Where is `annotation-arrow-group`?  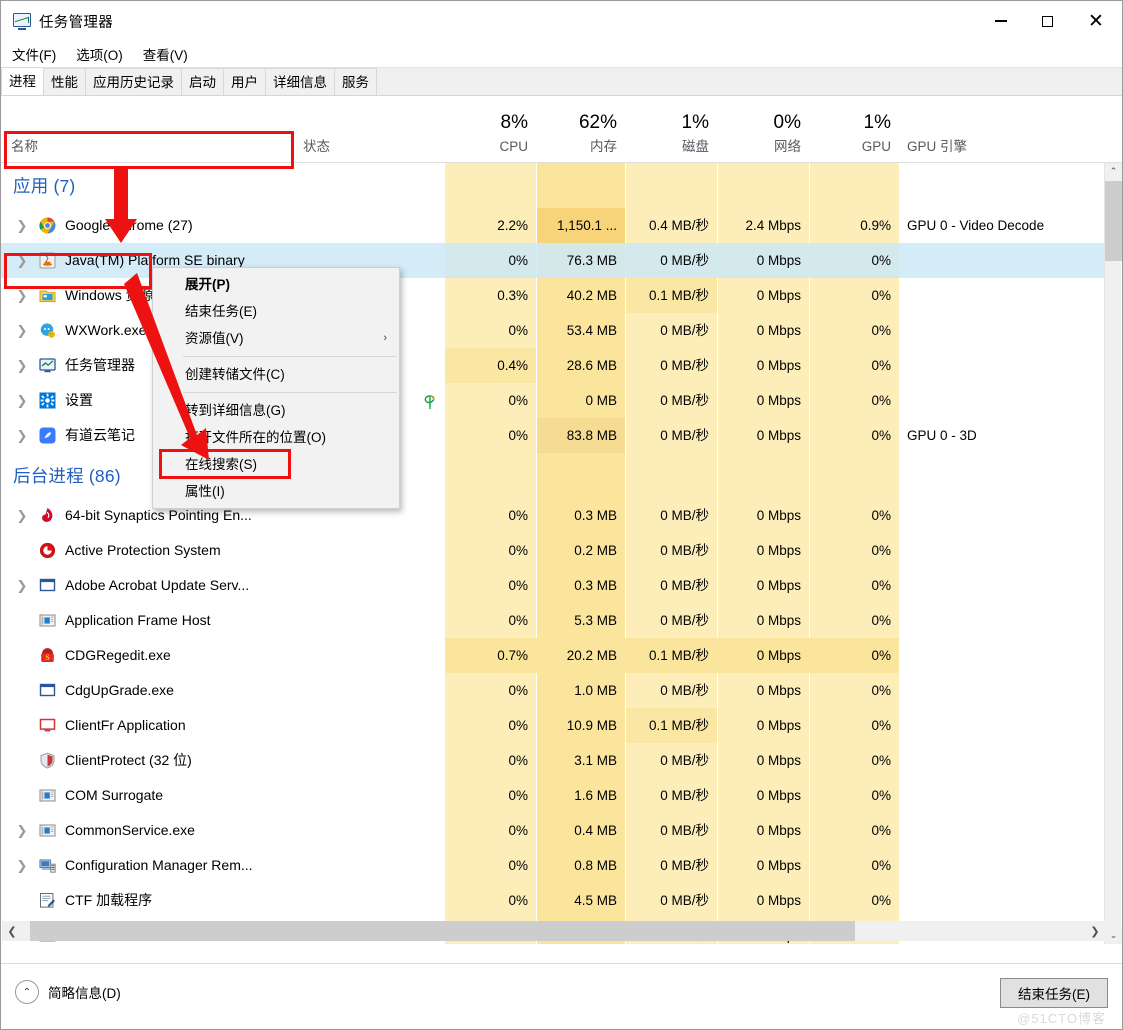 annotation-arrow-group is located at coordinates (157, 314).